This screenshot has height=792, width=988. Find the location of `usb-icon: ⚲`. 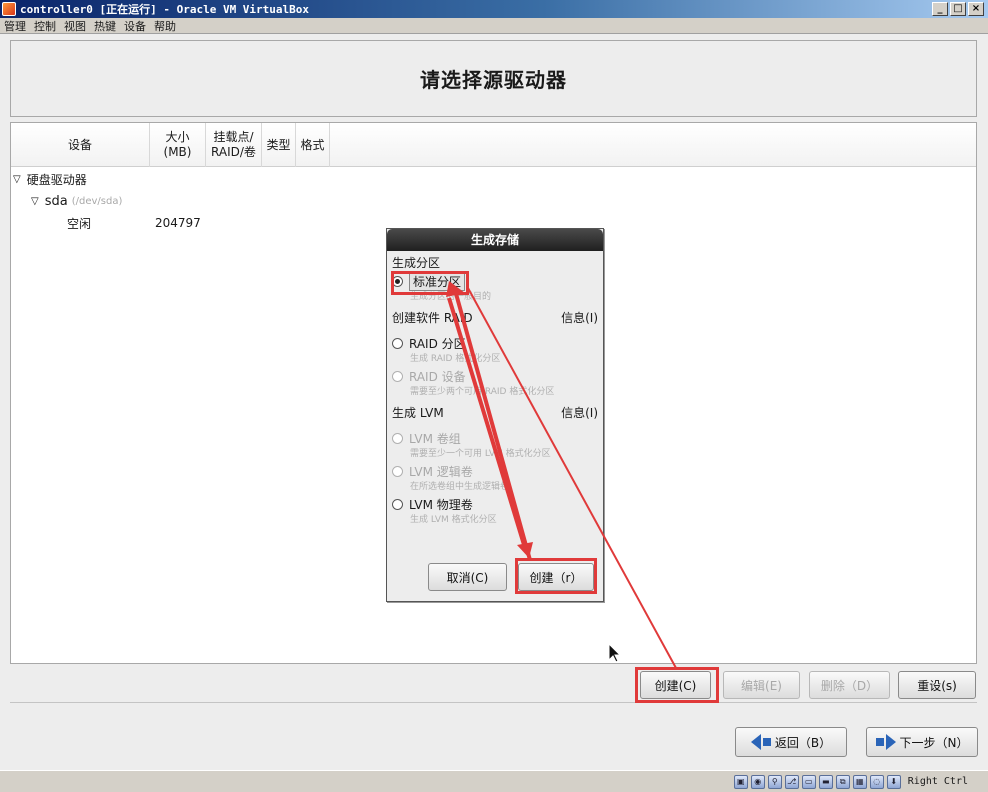

usb-icon: ⚲ is located at coordinates (774, 781).